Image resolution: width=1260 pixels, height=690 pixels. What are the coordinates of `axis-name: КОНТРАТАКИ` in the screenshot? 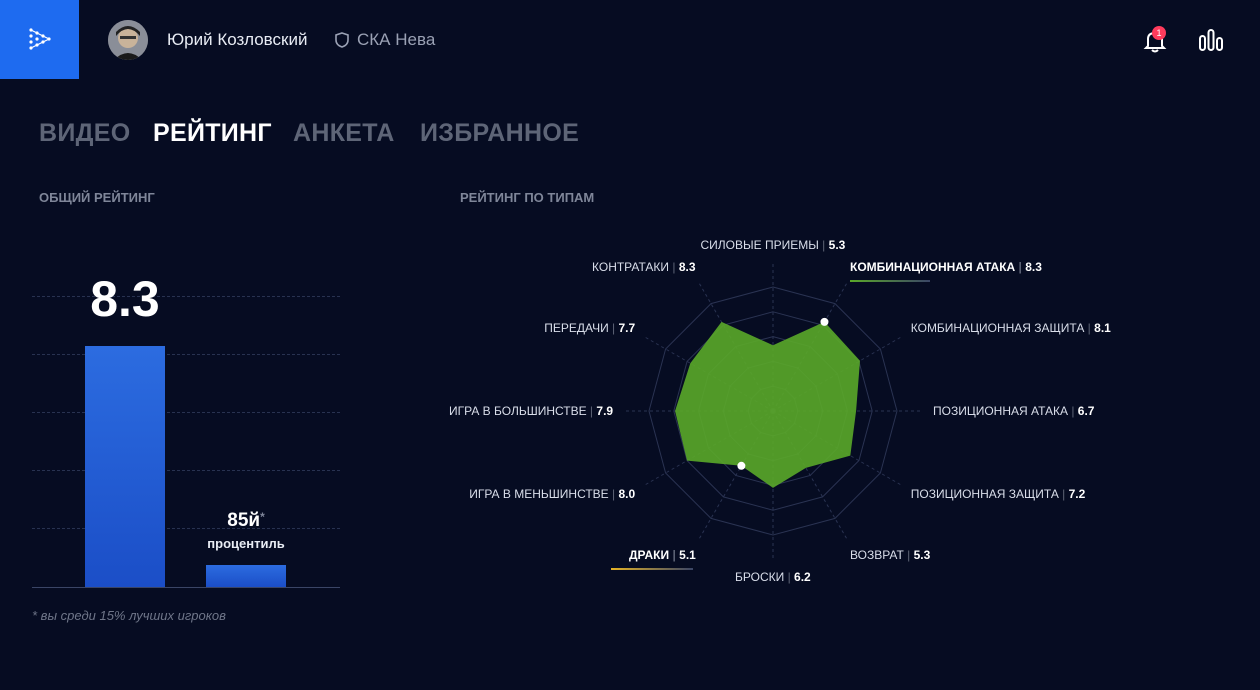 It's located at (631, 267).